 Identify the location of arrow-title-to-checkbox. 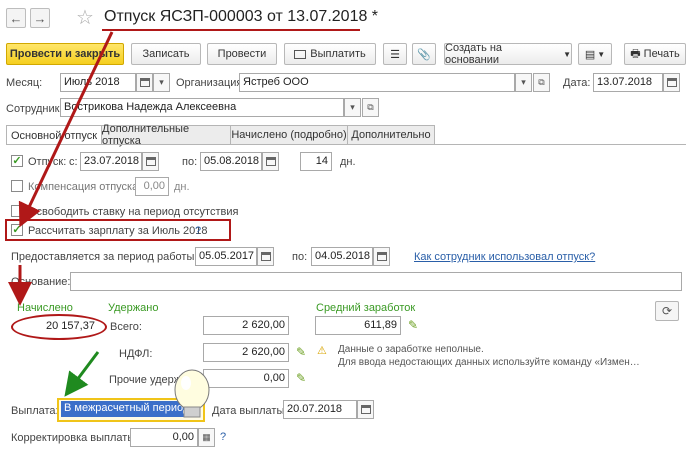
(66, 129).